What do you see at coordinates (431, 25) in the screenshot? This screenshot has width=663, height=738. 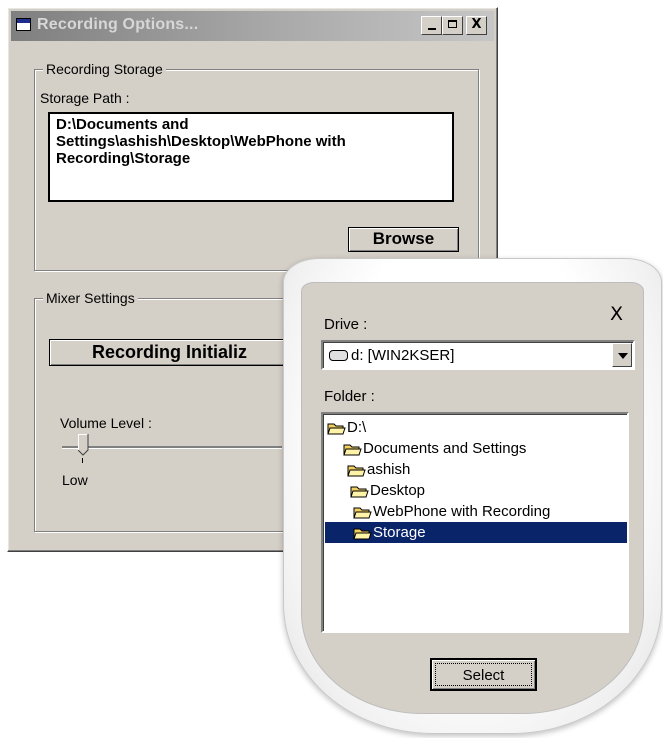 I see `minimize-button` at bounding box center [431, 25].